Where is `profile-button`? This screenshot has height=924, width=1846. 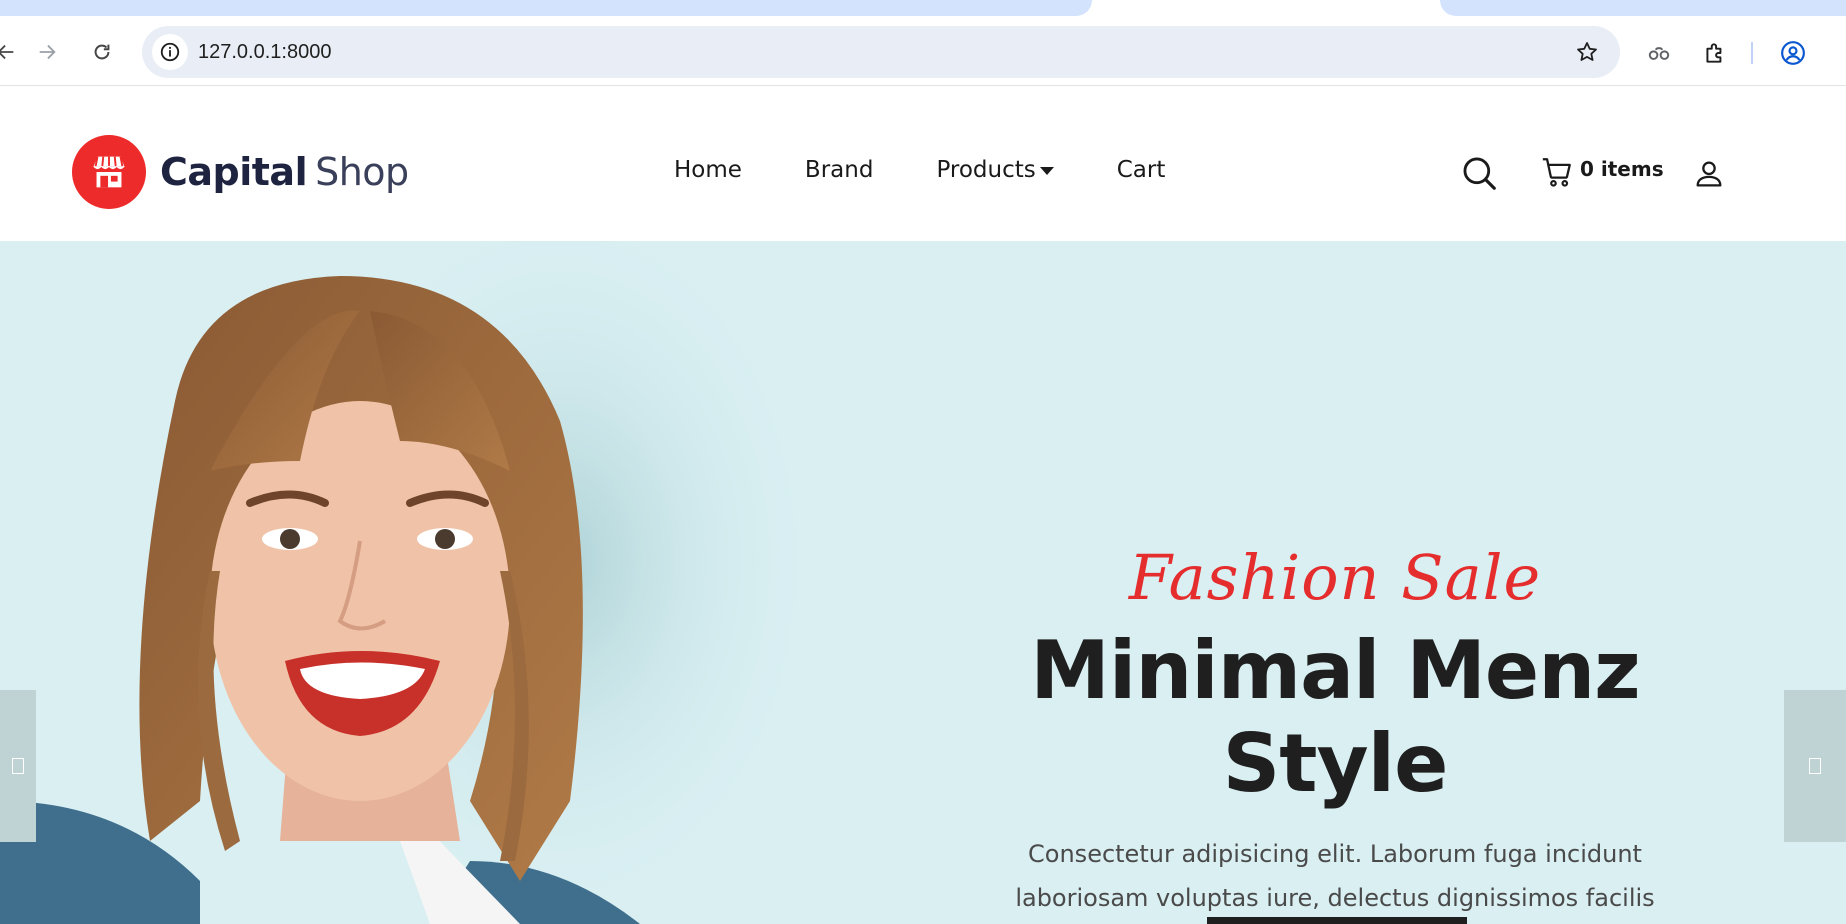
profile-button is located at coordinates (1793, 53).